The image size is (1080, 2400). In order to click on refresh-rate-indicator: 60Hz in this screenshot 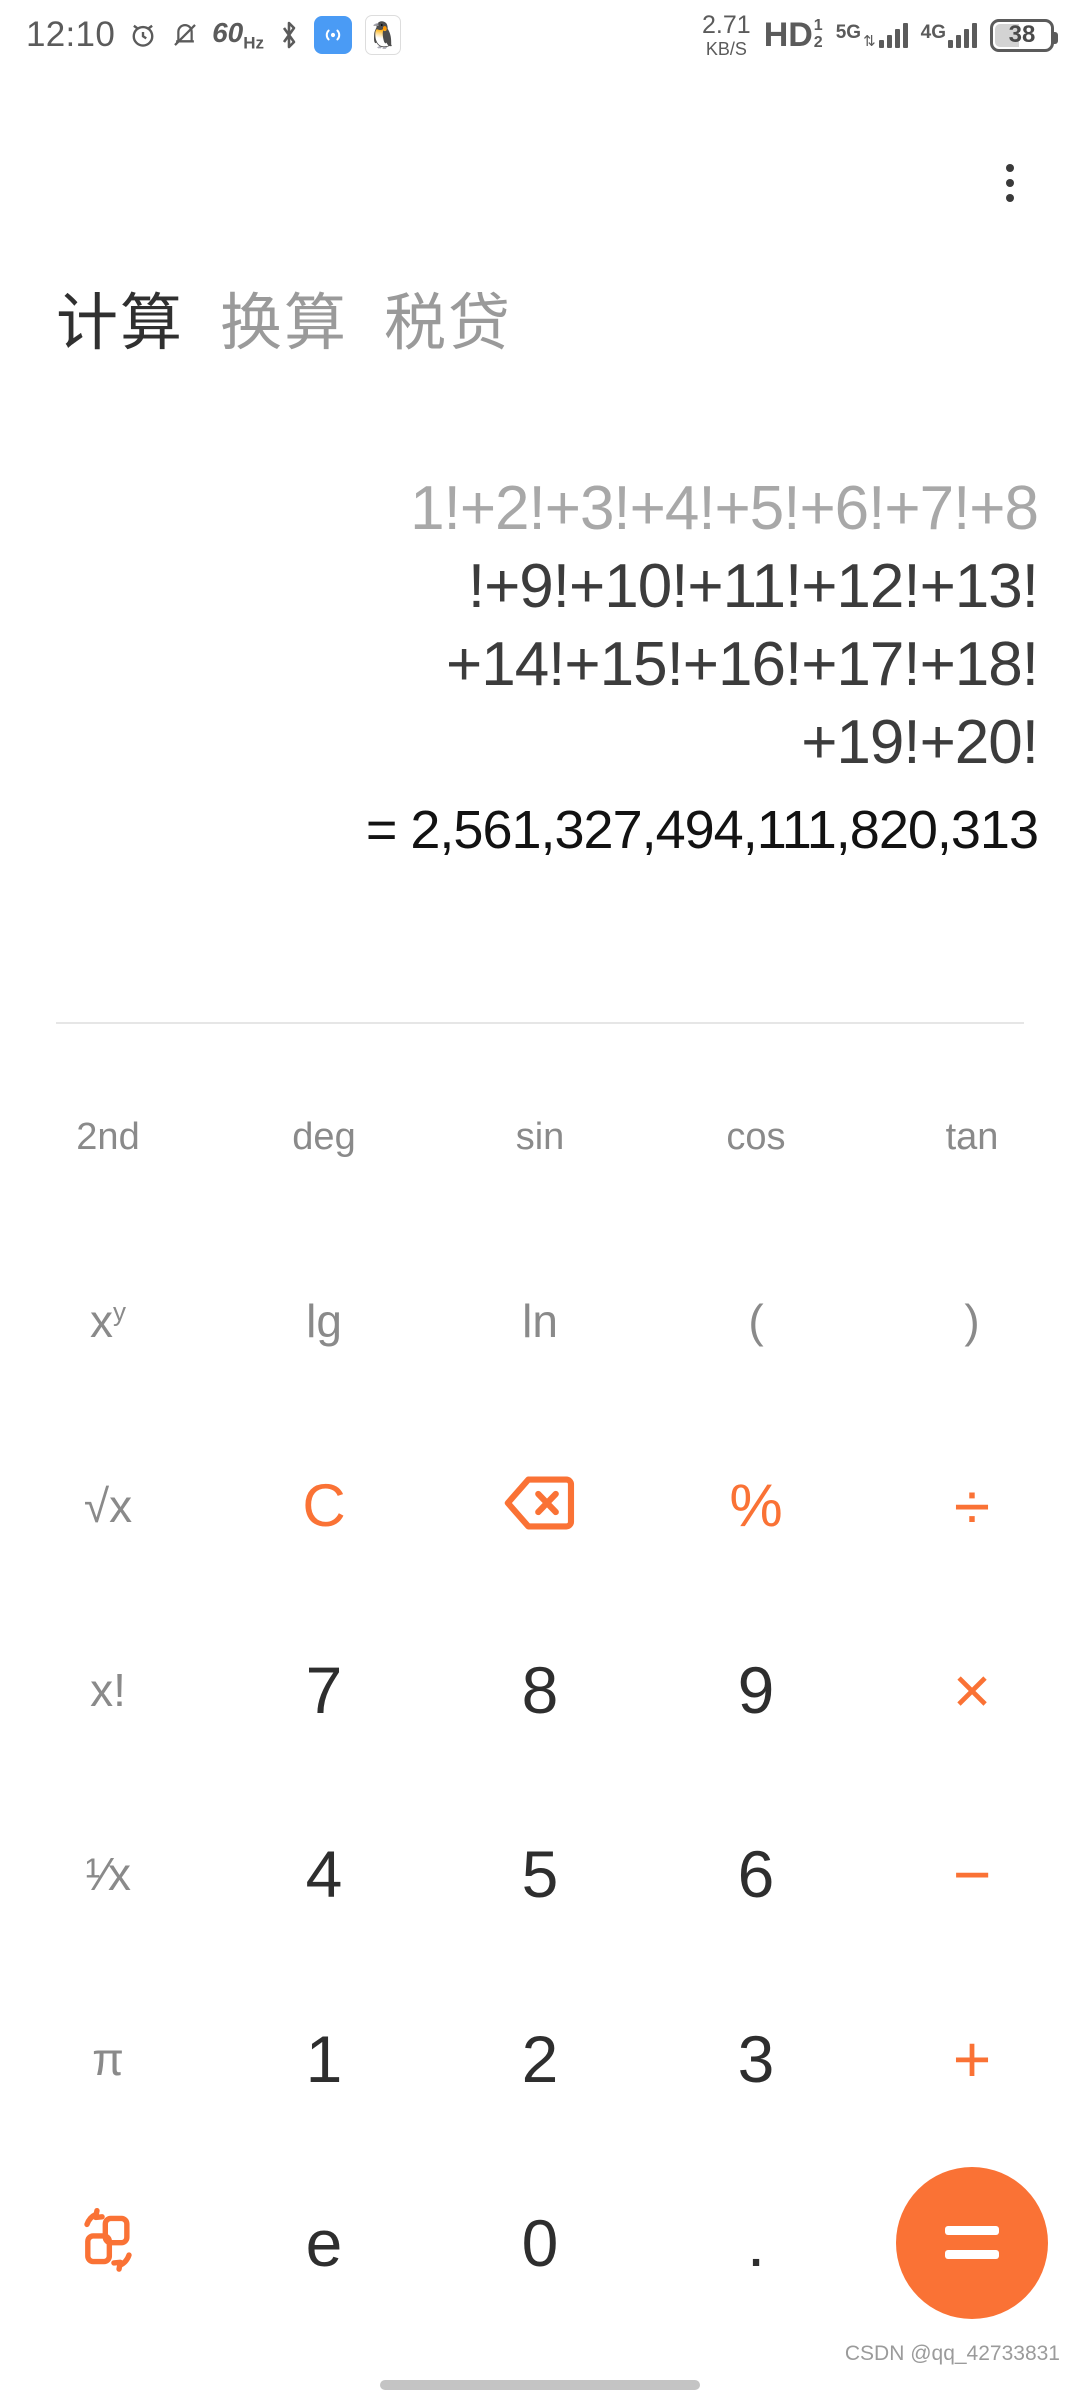, I will do `click(238, 34)`.